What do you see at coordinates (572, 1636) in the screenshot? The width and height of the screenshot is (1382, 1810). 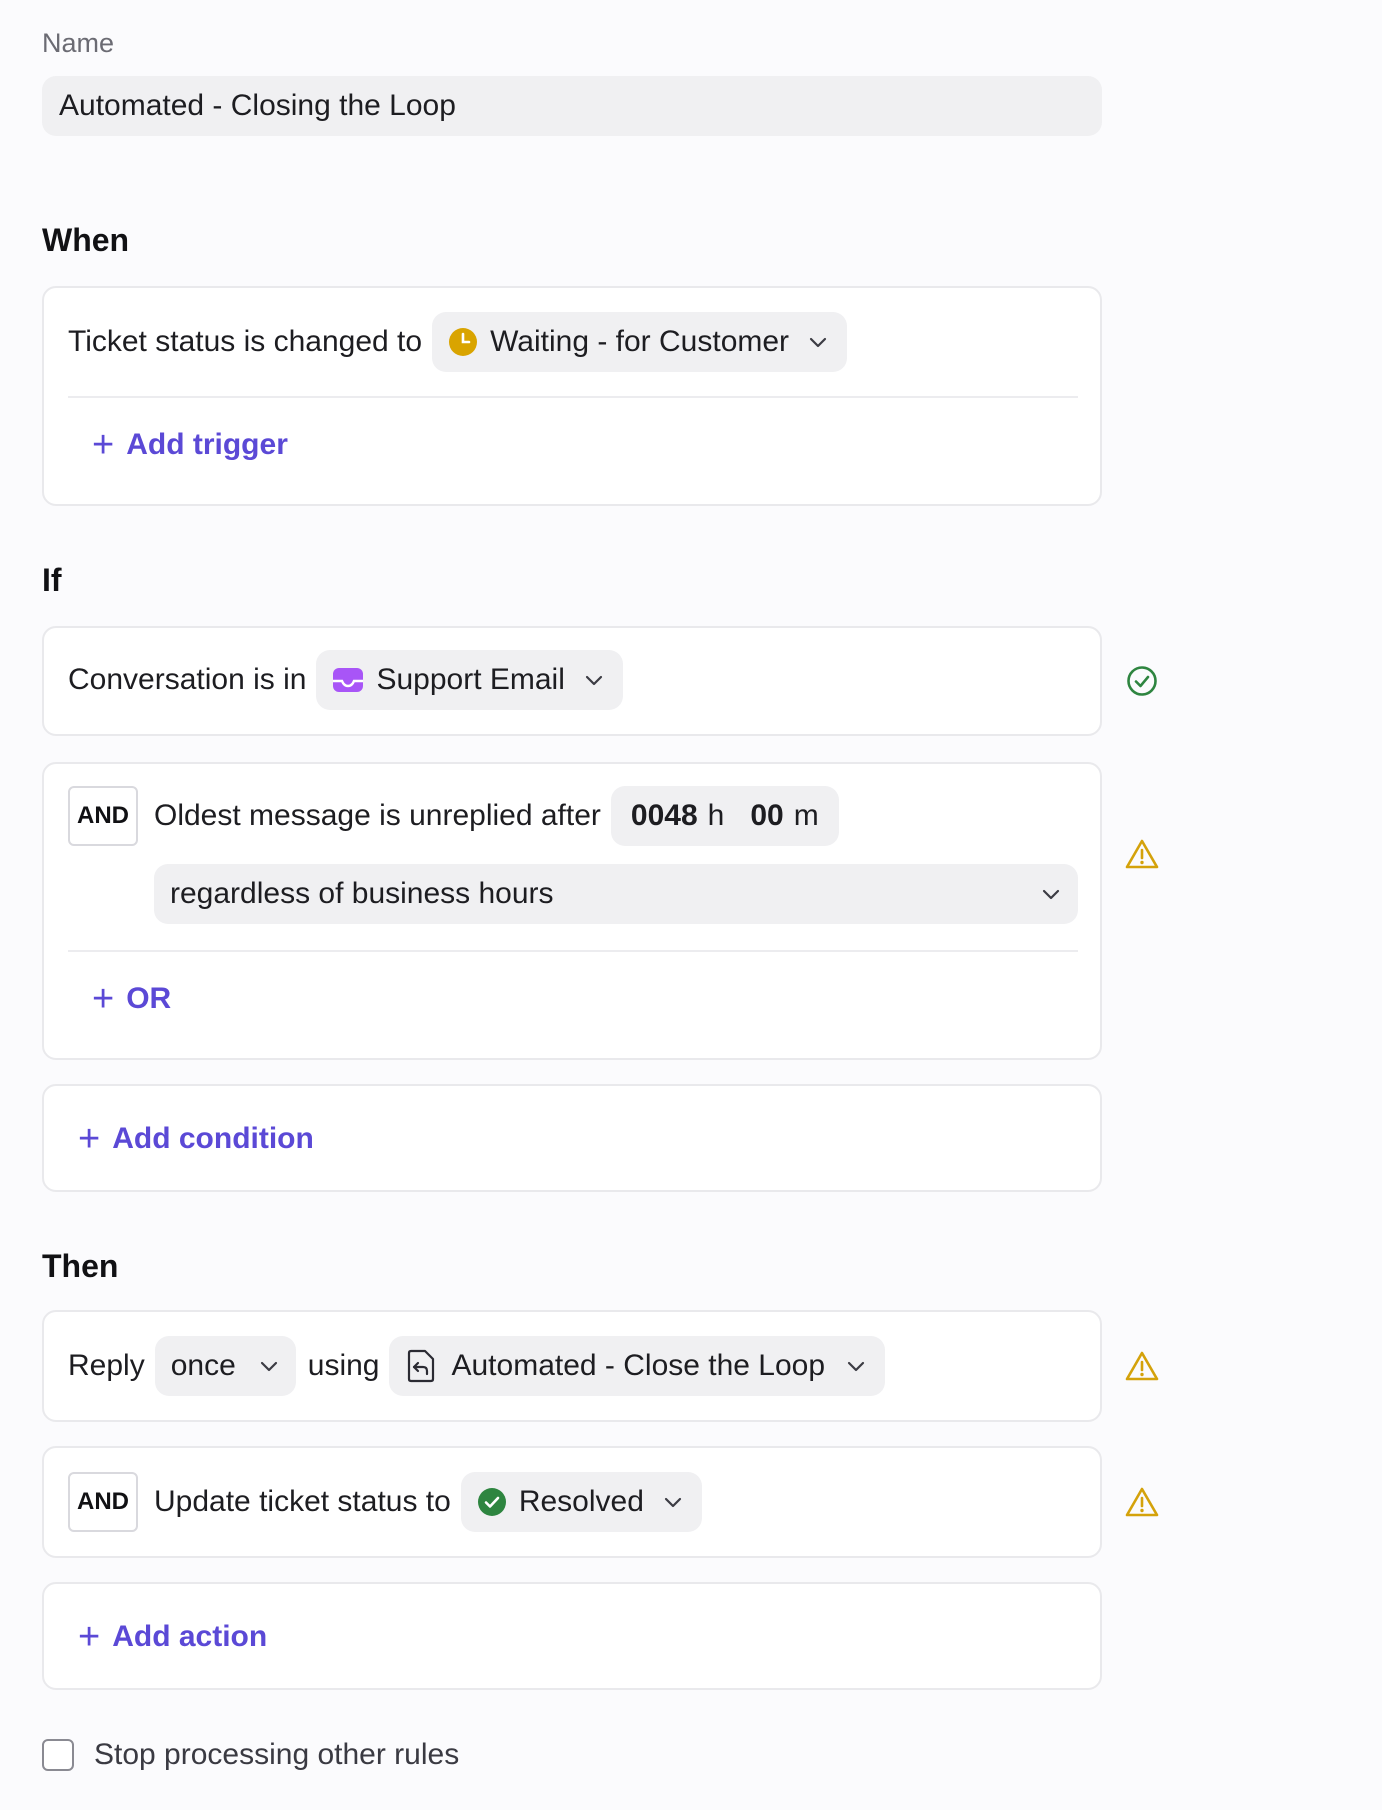 I see `add-action-card: + Add action` at bounding box center [572, 1636].